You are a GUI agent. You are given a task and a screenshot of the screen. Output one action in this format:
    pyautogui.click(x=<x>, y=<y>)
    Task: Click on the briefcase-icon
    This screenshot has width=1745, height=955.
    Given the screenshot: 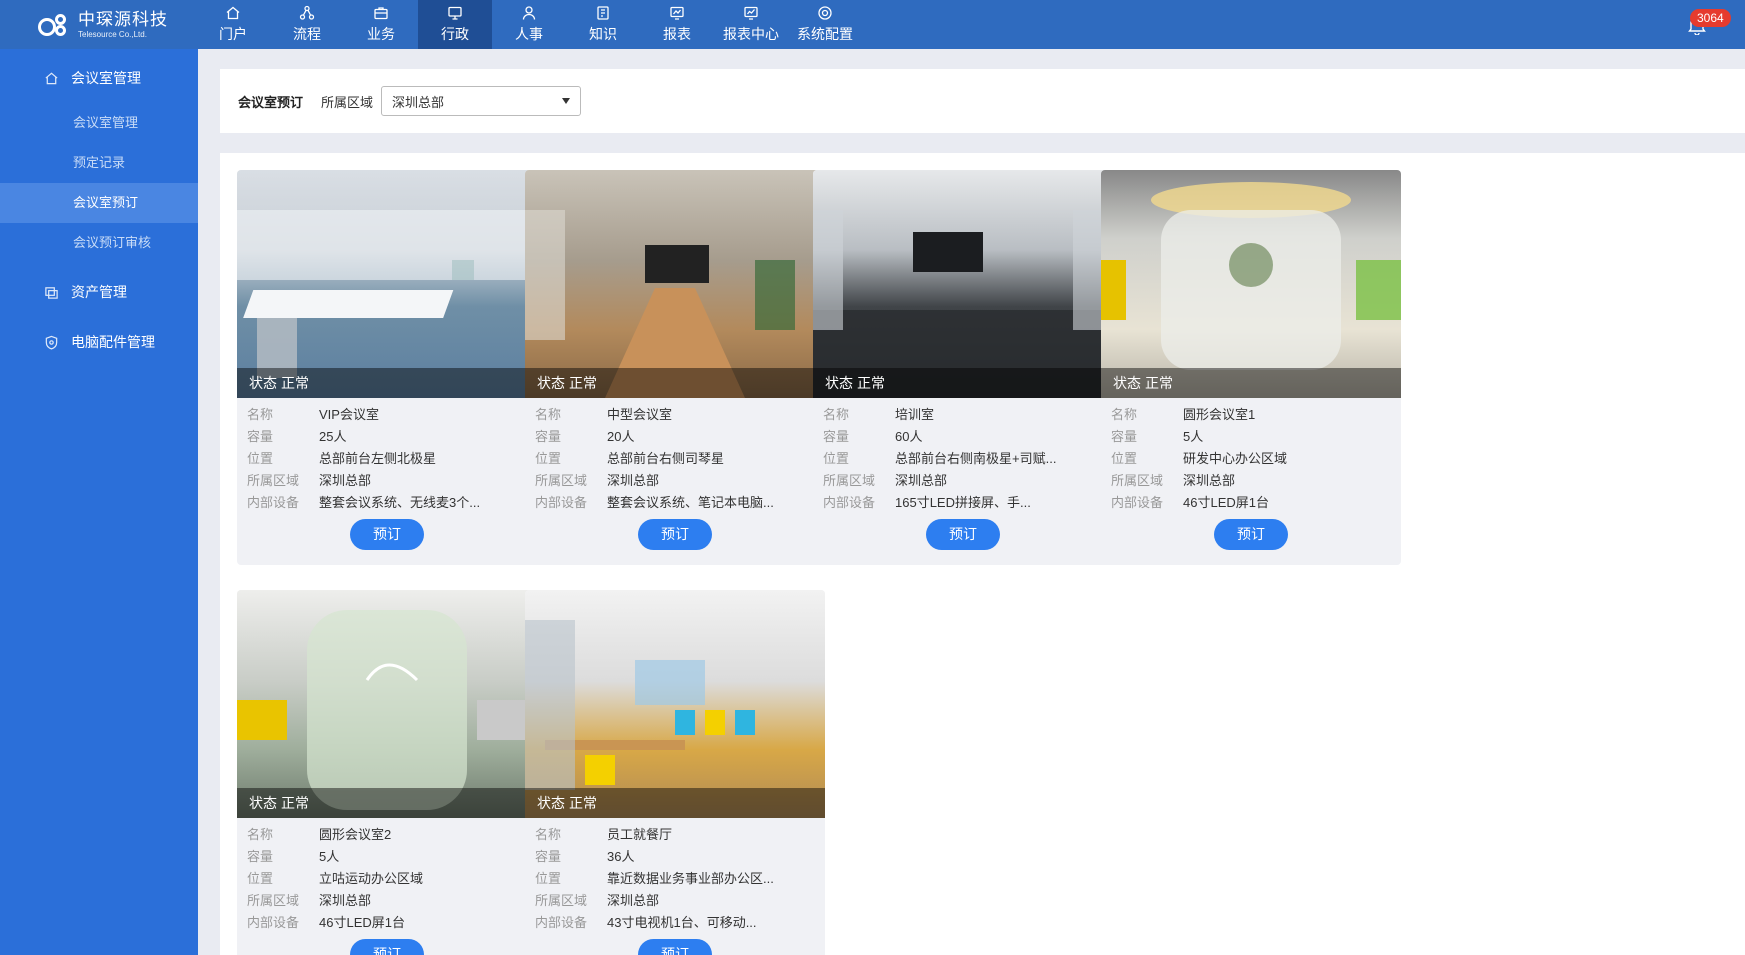 What is the action you would take?
    pyautogui.click(x=381, y=13)
    